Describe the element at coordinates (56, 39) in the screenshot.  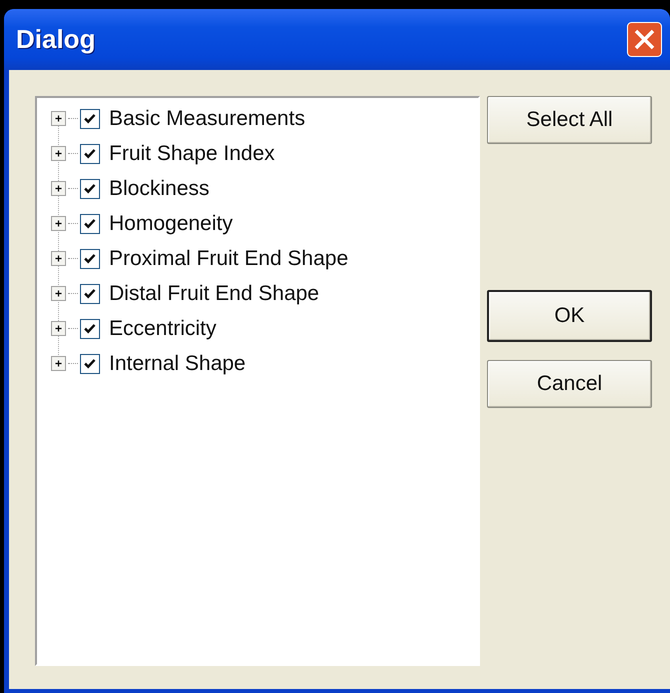
I see `window-title: Dialog` at that location.